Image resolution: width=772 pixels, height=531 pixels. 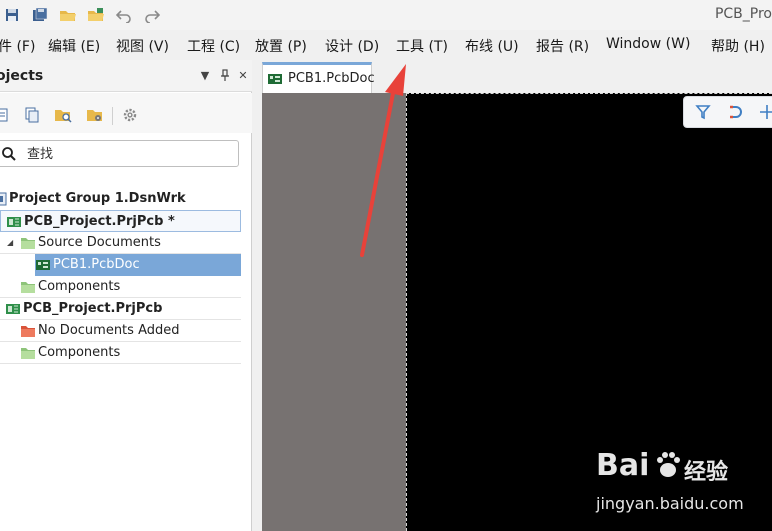 I want to click on watermark-brand: Bai, so click(x=623, y=465).